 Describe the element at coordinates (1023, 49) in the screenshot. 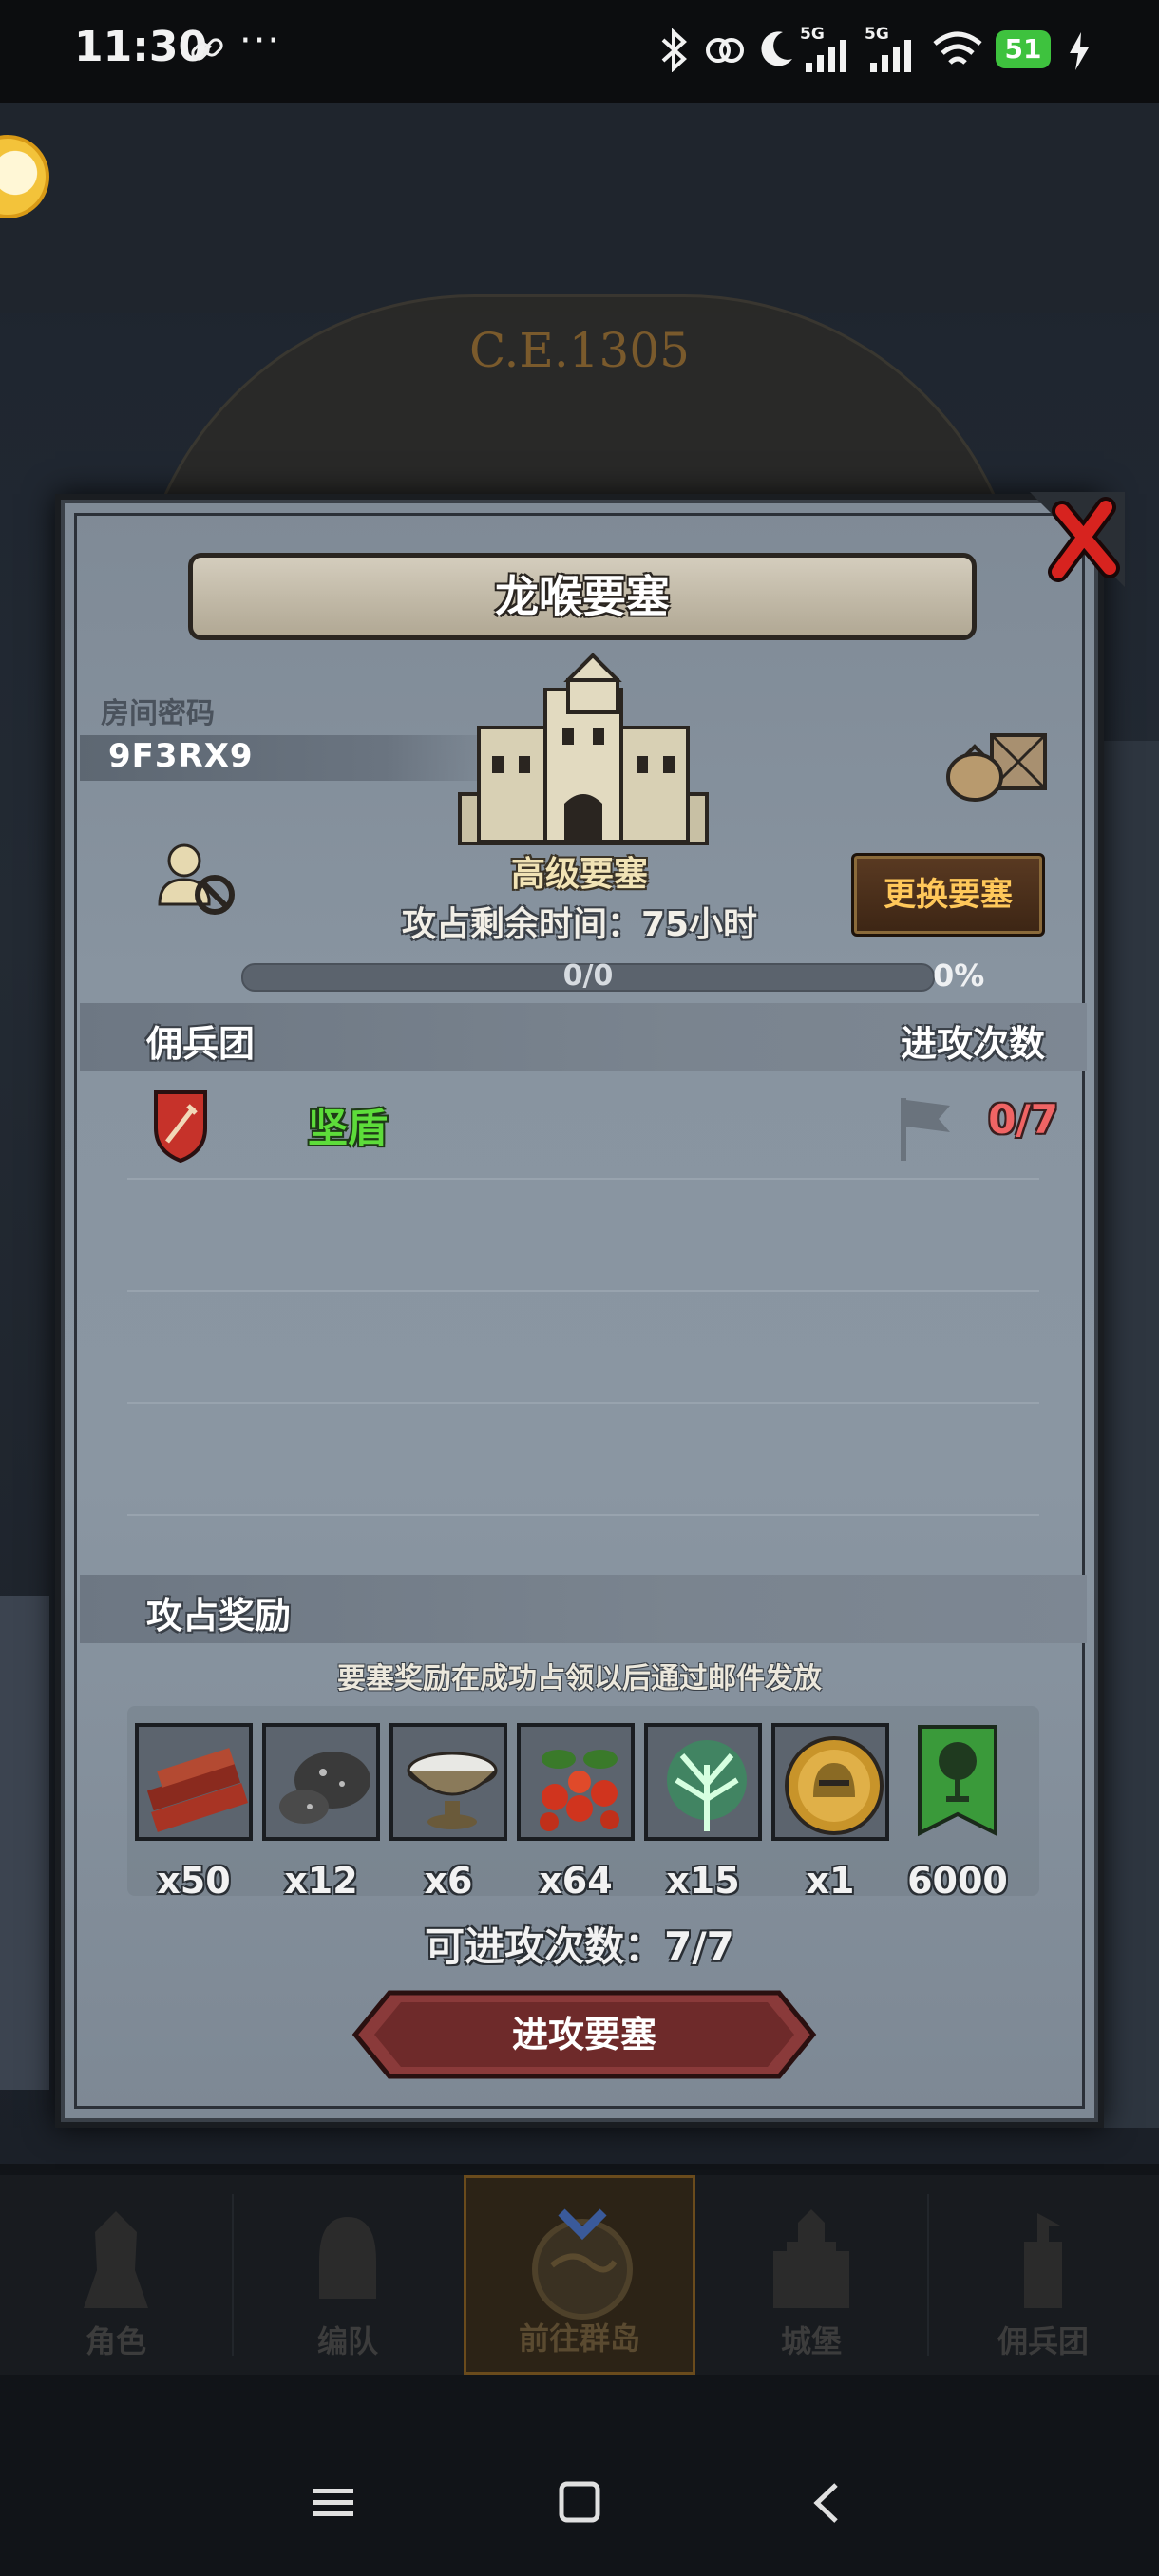

I see `battery-indicator: 51` at that location.